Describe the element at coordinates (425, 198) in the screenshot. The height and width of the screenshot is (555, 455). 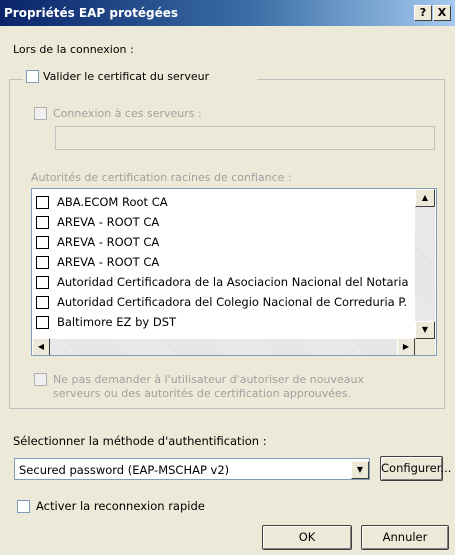
I see `scroll-up-icon: ▲` at that location.